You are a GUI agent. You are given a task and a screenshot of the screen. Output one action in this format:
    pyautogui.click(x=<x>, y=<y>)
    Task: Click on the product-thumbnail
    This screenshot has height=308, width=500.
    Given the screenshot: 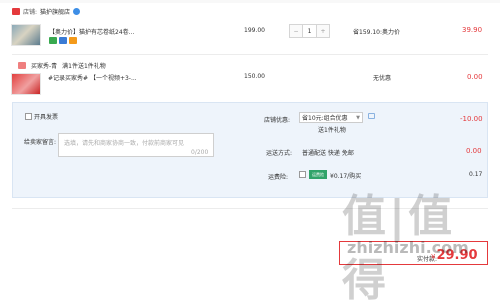 What is the action you would take?
    pyautogui.click(x=26, y=35)
    